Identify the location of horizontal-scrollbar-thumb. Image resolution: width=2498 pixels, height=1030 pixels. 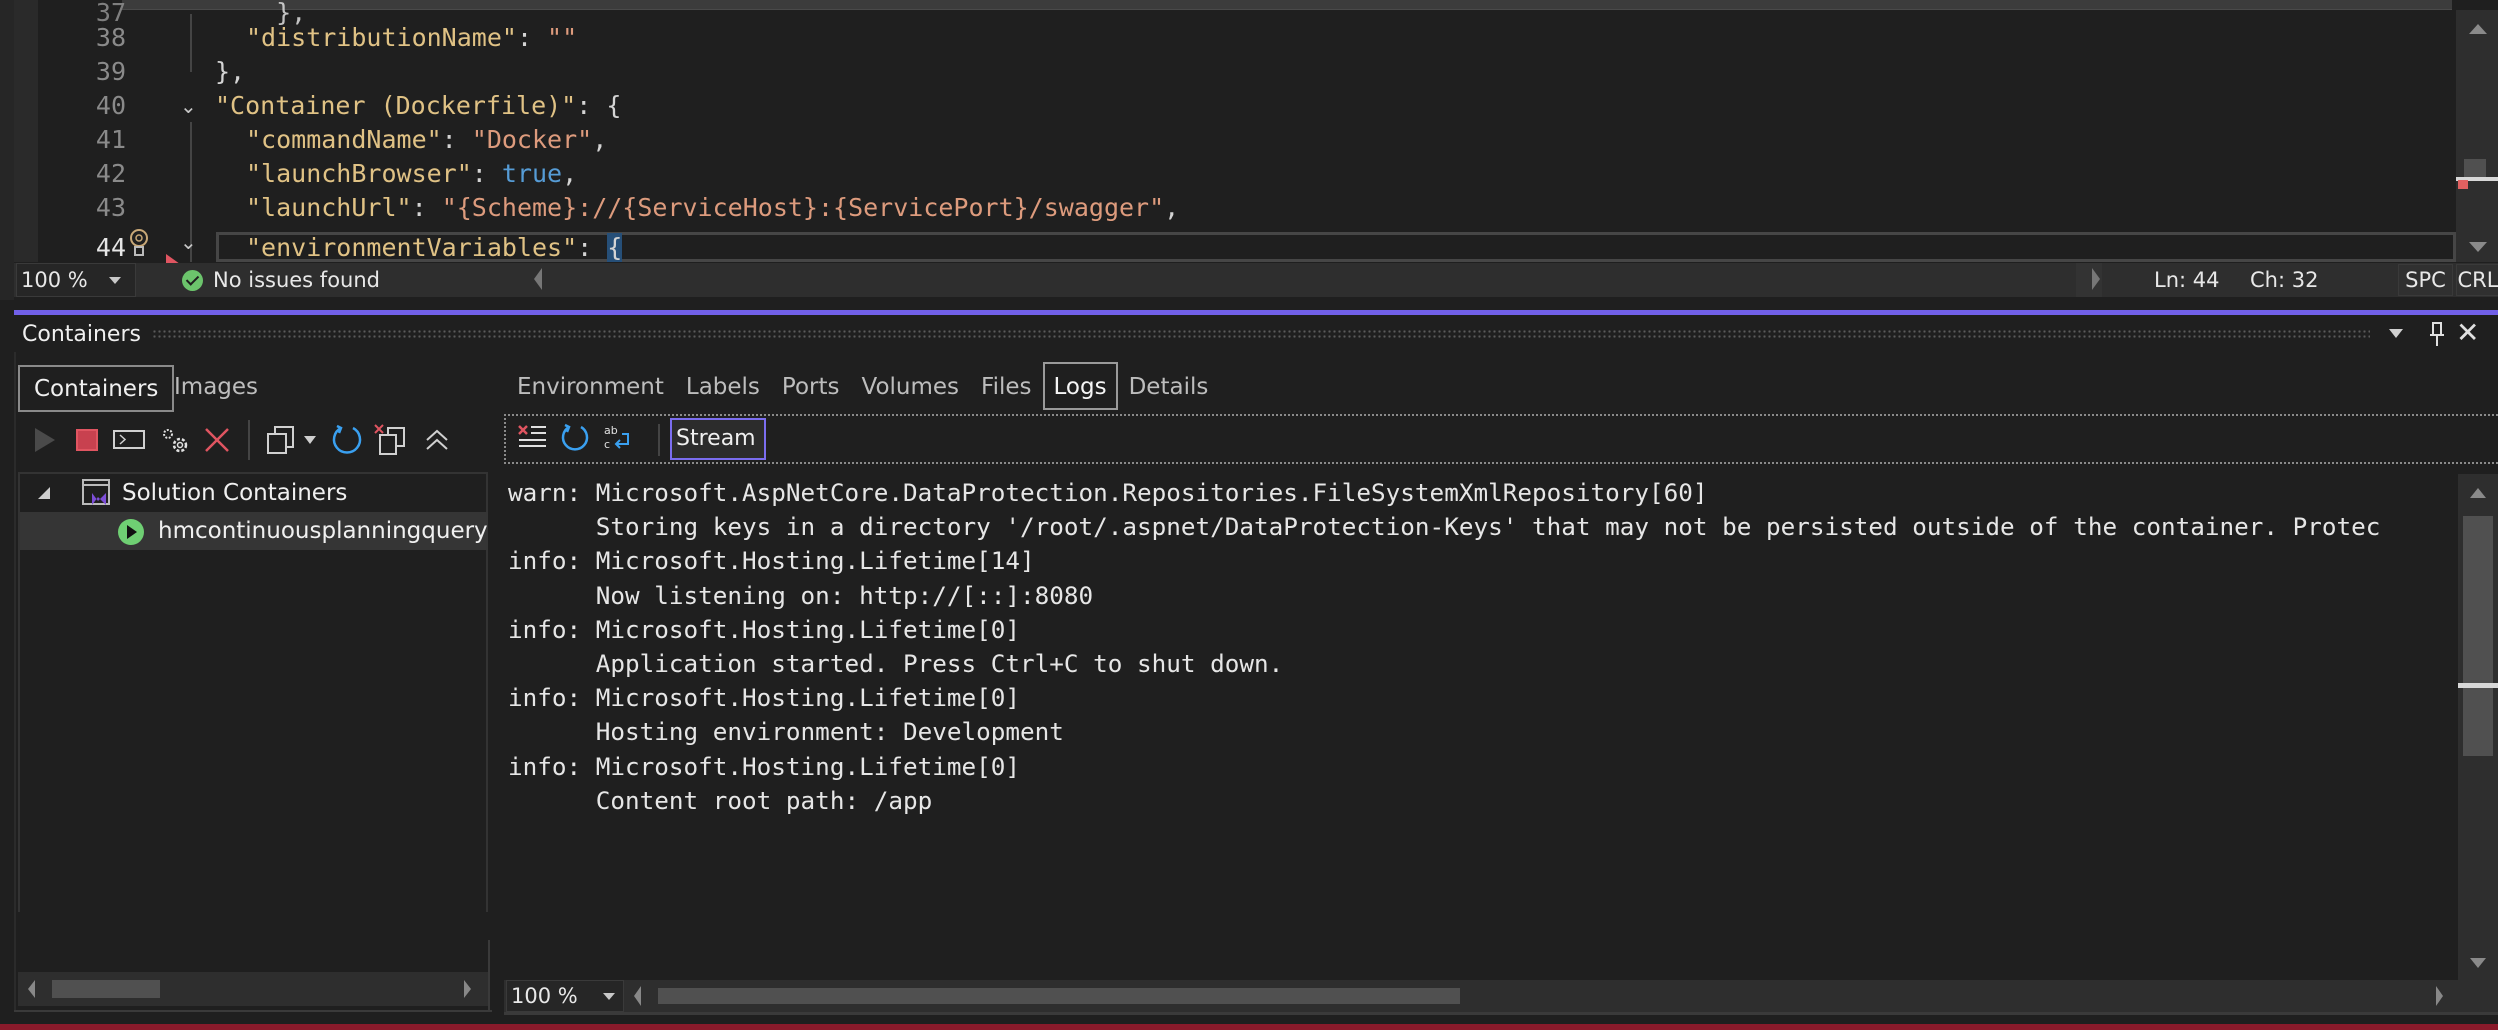
(1059, 996).